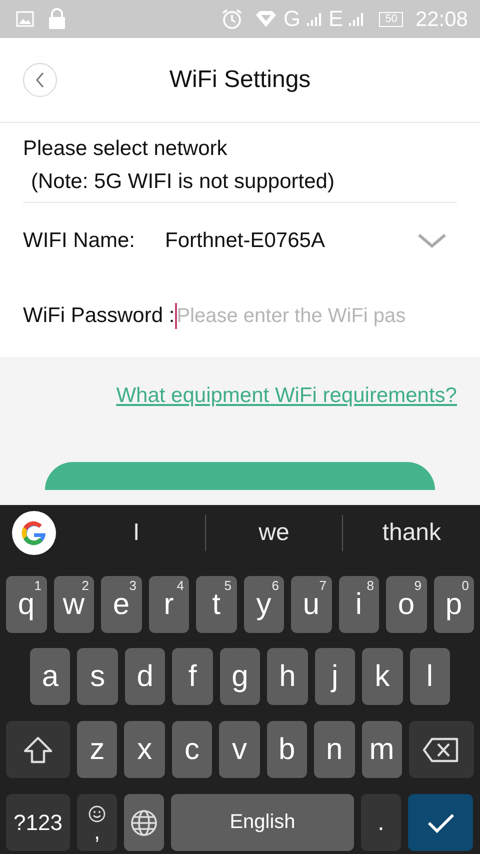  What do you see at coordinates (411, 532) in the screenshot?
I see `word-suggestion: thank` at bounding box center [411, 532].